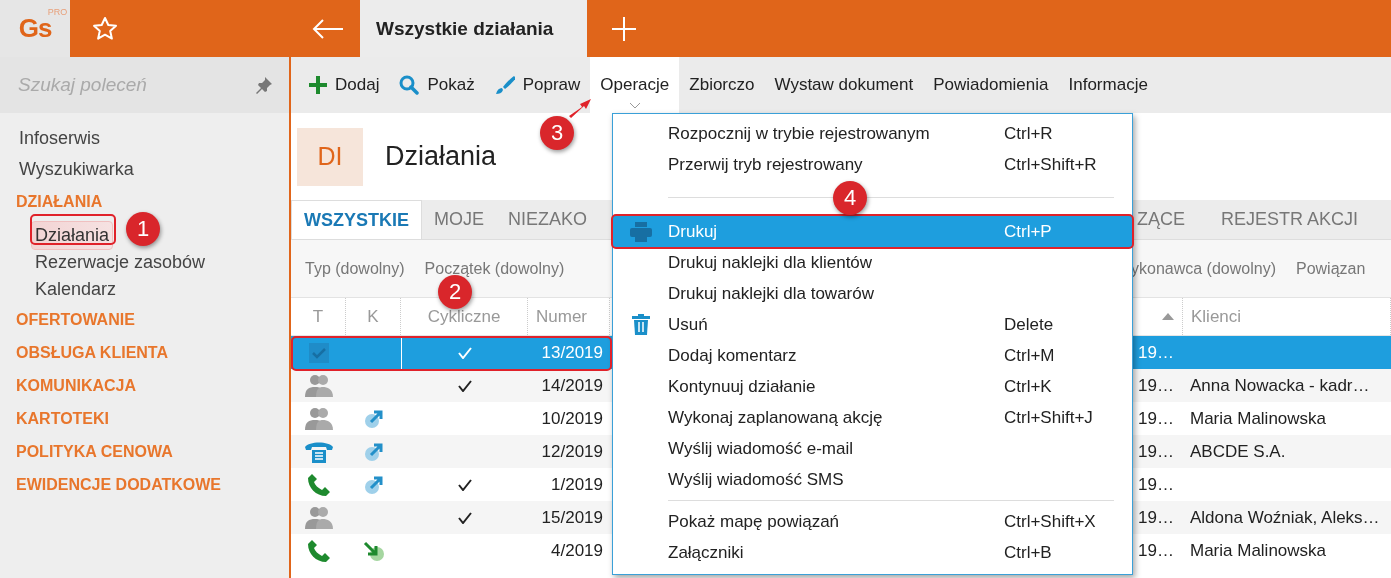  What do you see at coordinates (1238, 451) in the screenshot?
I see `table-cell: ABCDE S.A.` at bounding box center [1238, 451].